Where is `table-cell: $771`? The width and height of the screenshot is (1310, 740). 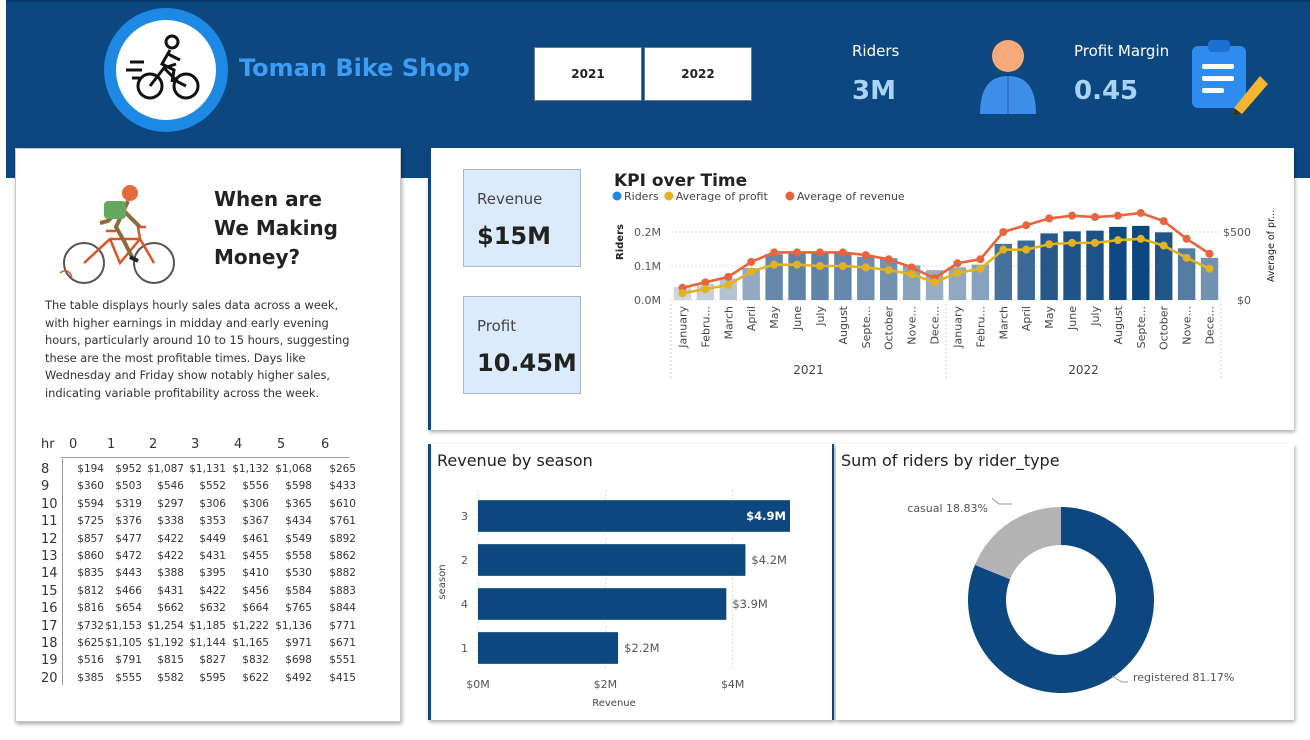
table-cell: $771 is located at coordinates (342, 625).